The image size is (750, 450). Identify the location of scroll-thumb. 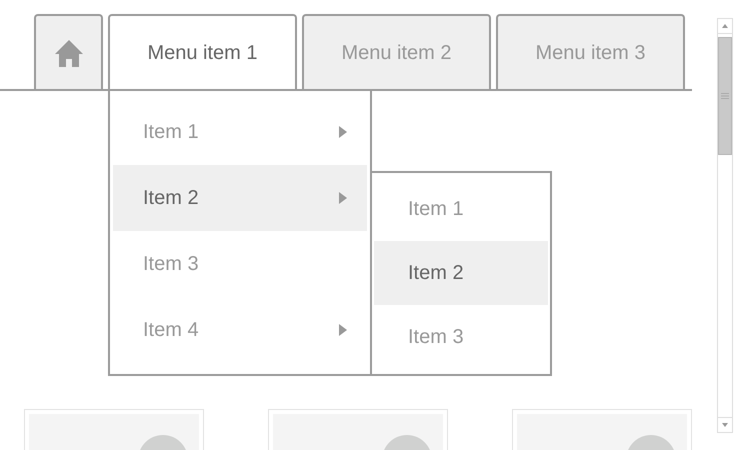
(725, 96).